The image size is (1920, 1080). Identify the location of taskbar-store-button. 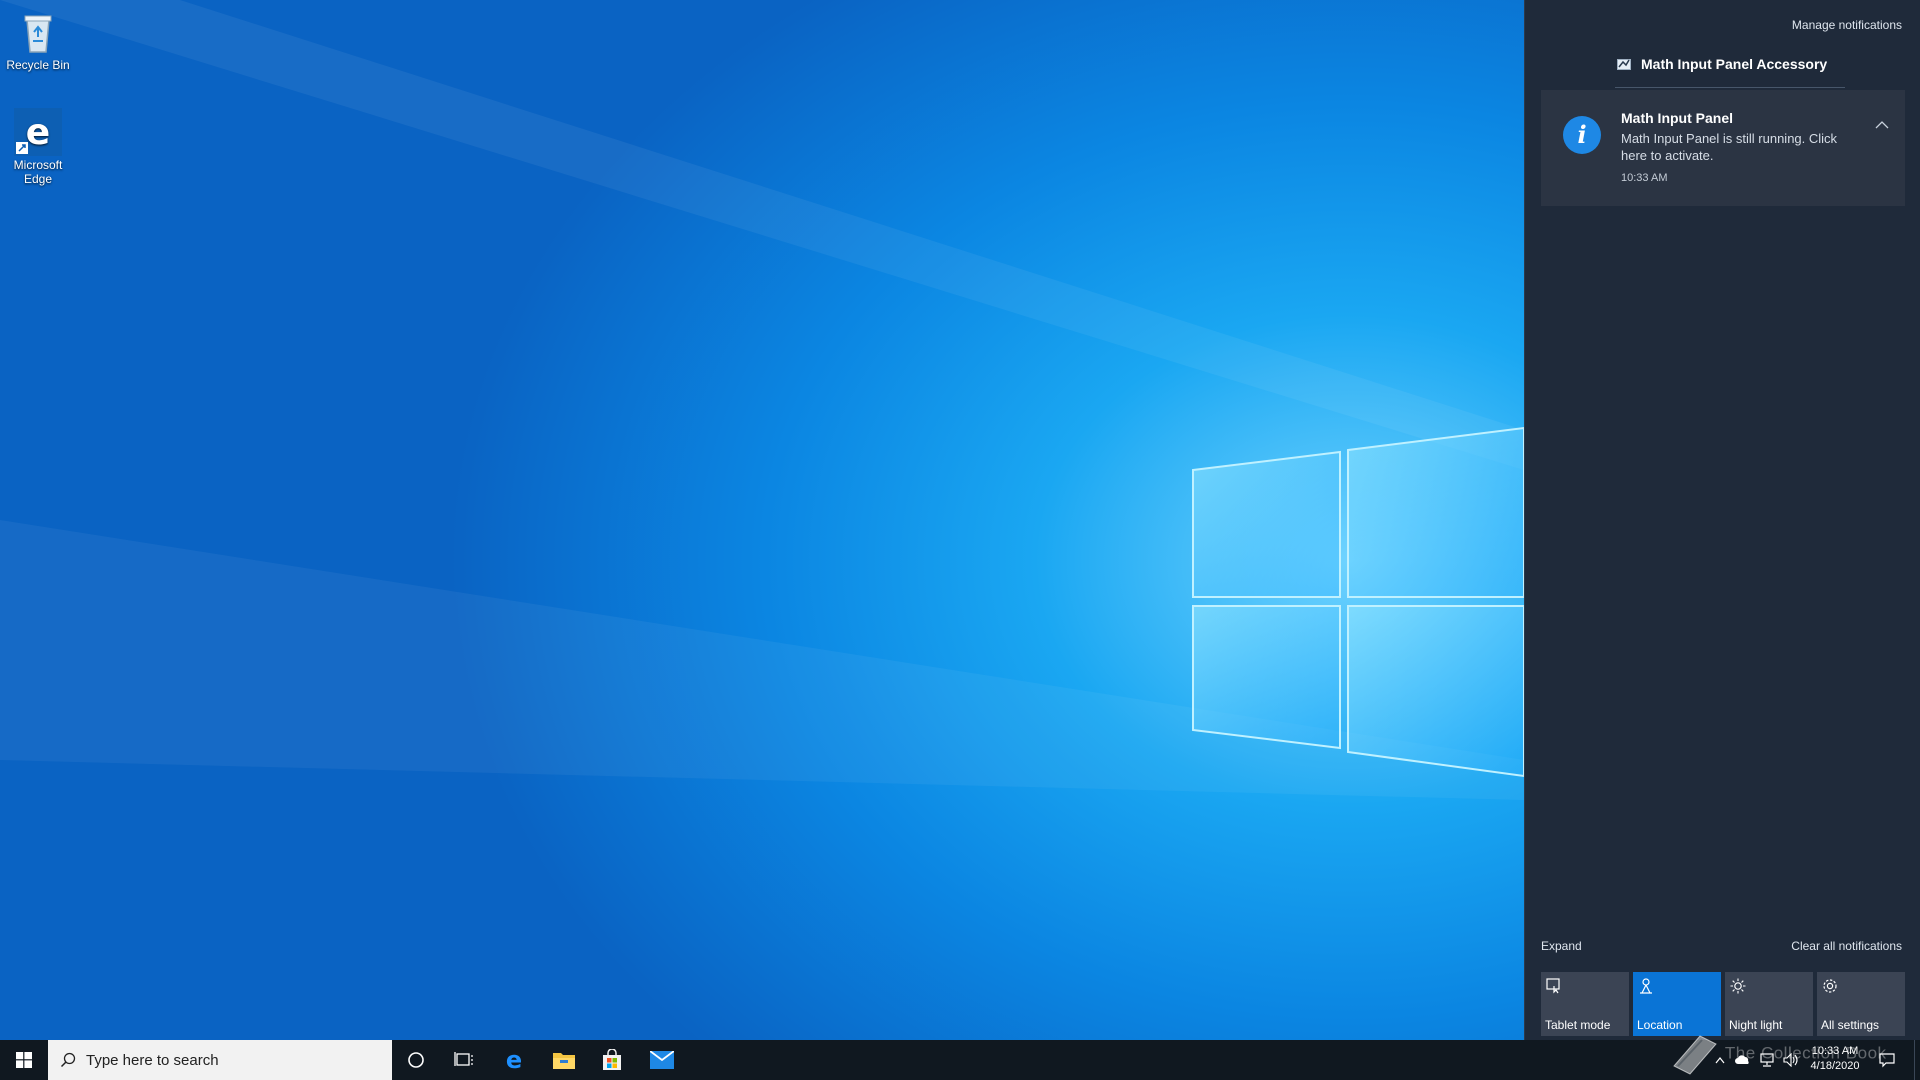
(612, 1060).